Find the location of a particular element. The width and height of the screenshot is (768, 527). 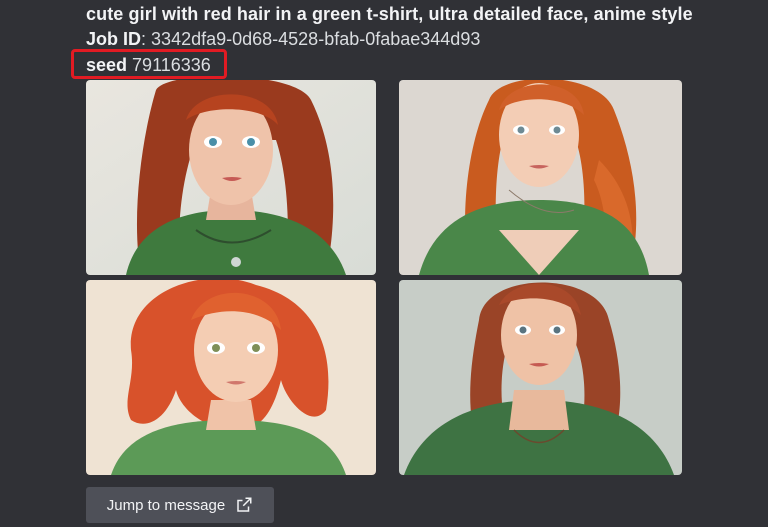

jump-to-message-button: Jump to message is located at coordinates (180, 505).